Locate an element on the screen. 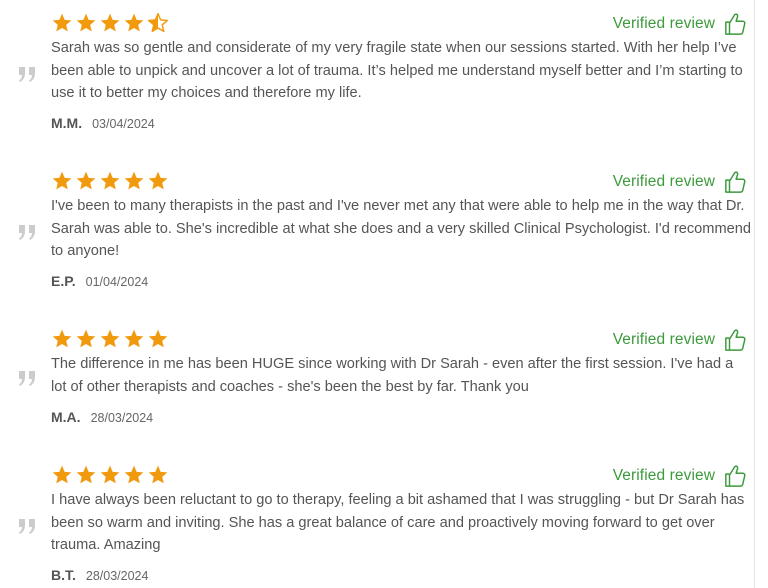  review-meta: M.M. 03/04/2024 is located at coordinates (103, 123).